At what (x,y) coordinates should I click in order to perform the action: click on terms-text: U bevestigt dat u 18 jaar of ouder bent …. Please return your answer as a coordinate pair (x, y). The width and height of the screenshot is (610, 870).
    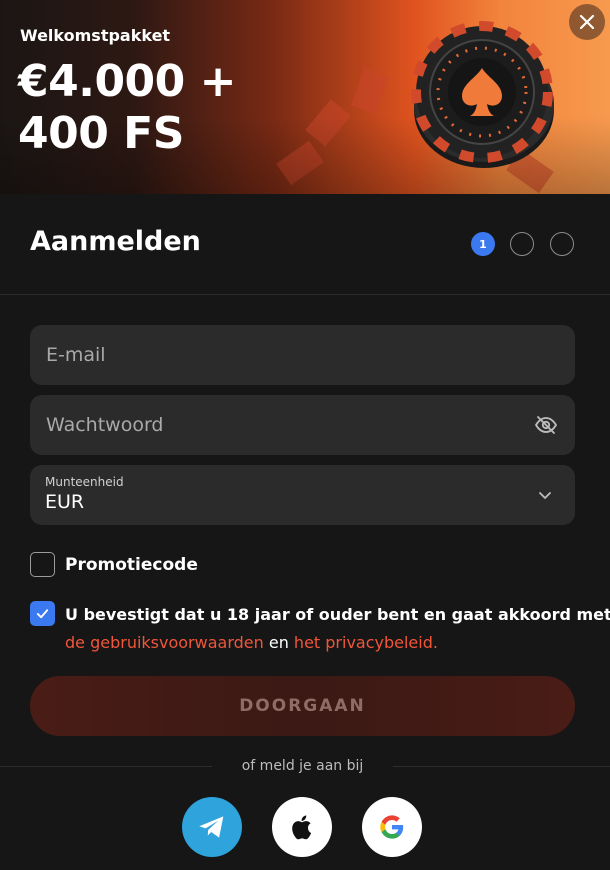
    Looking at the image, I should click on (337, 614).